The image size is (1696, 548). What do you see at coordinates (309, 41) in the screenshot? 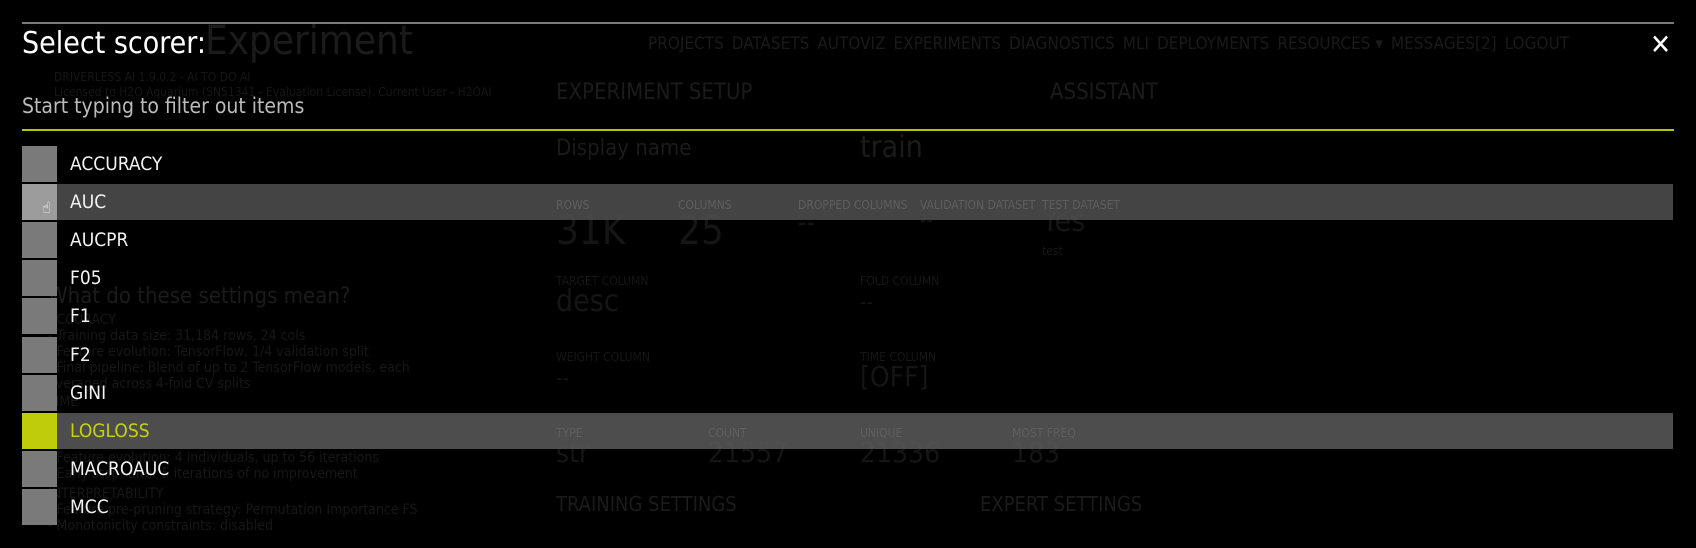
I see `app-title: Experiment` at bounding box center [309, 41].